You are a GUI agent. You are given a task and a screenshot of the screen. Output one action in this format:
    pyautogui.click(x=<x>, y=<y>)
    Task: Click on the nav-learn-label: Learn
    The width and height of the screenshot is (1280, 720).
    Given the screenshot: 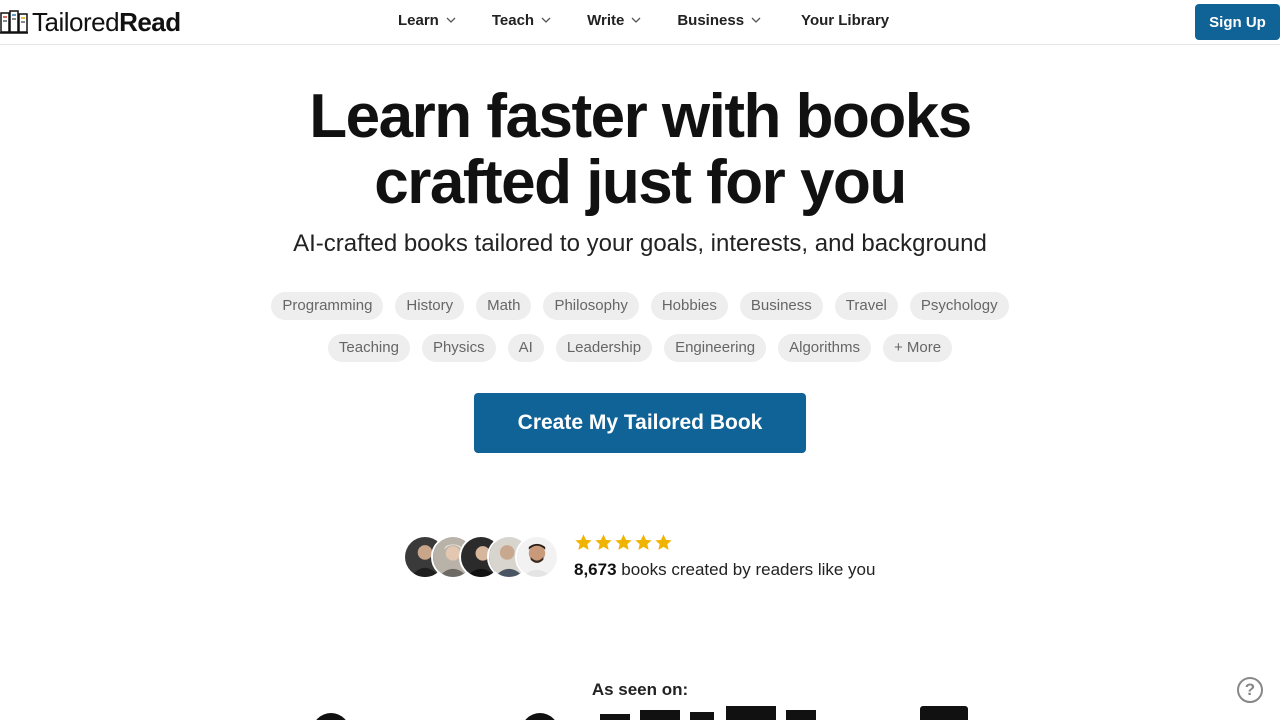 What is the action you would take?
    pyautogui.click(x=418, y=20)
    